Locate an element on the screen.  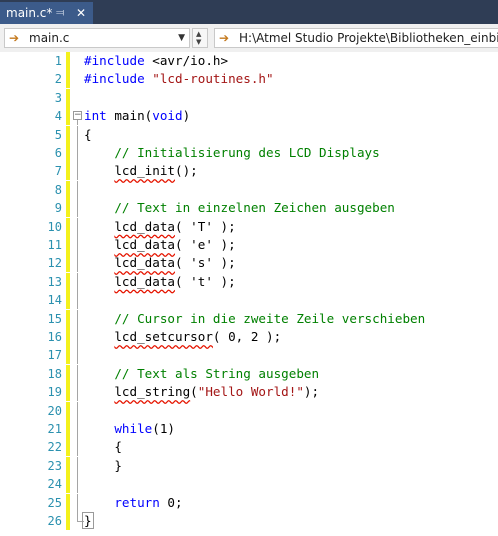
code-line: 4 − int main(void) is located at coordinates (249, 116).